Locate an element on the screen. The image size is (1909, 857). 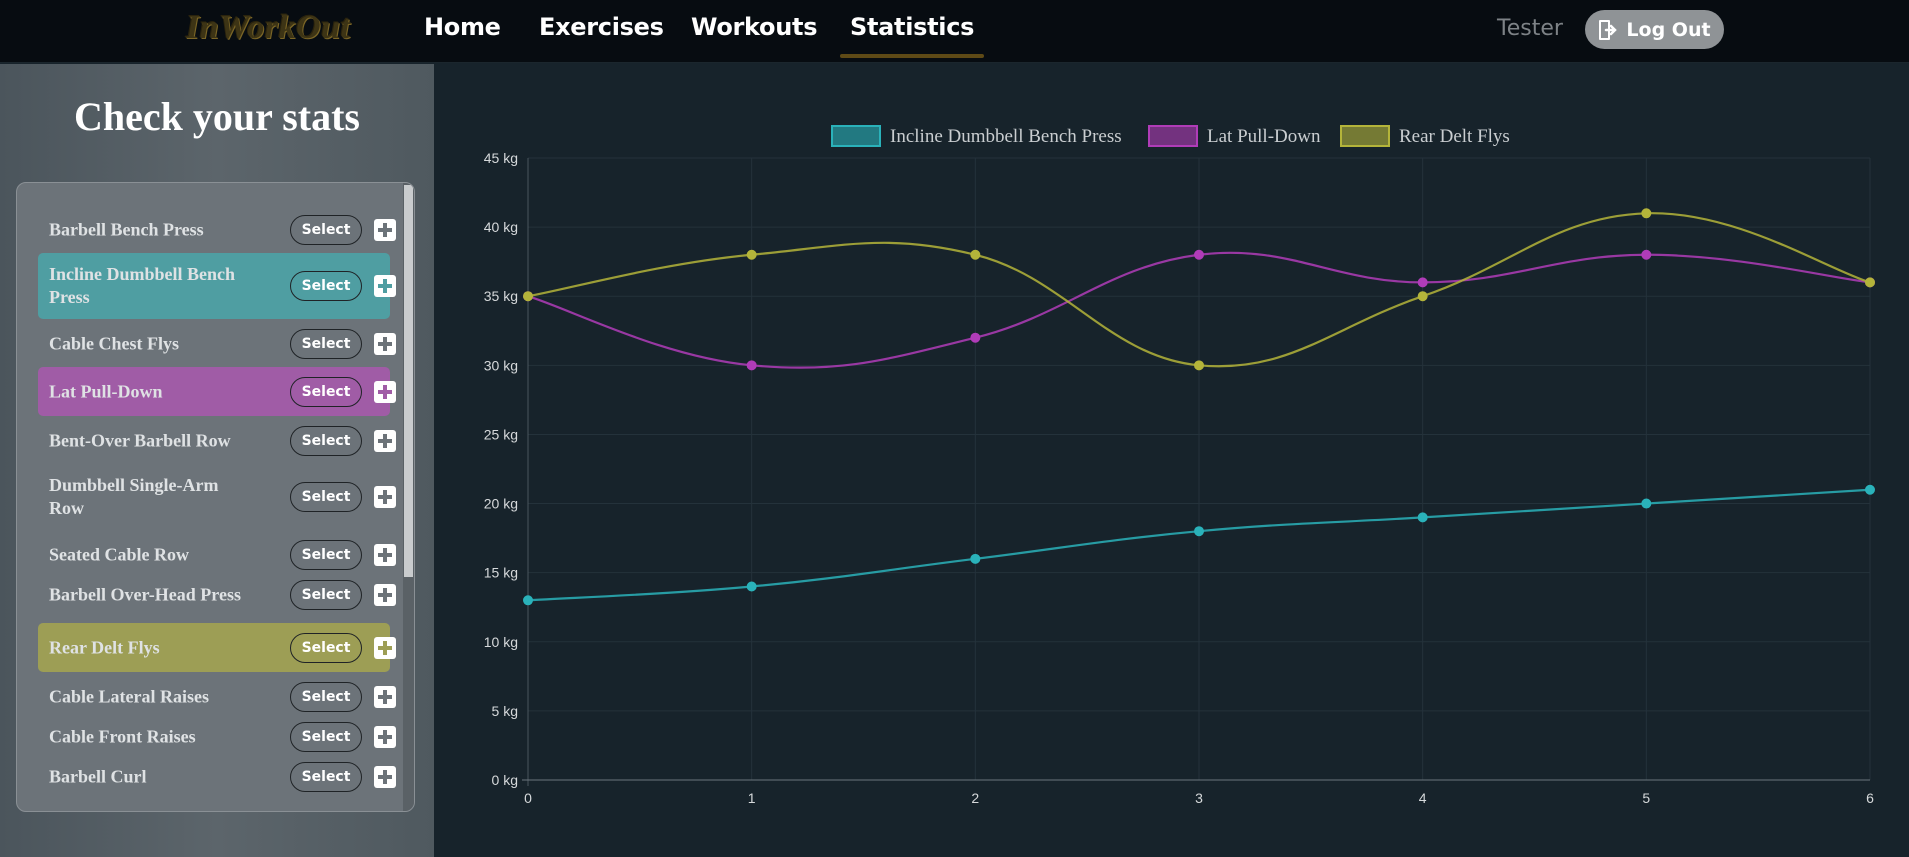
sidebar-title: Check your stats is located at coordinates (217, 116).